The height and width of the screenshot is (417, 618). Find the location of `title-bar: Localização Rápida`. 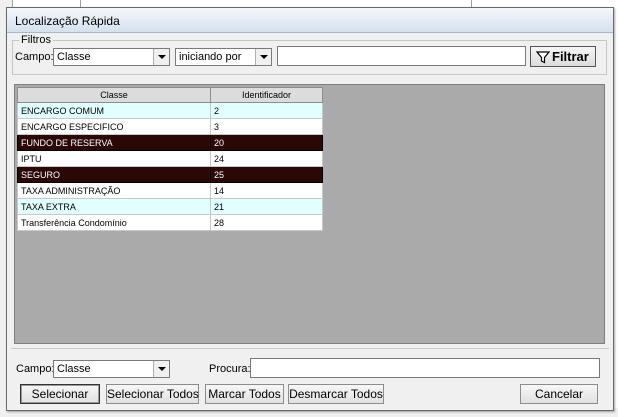

title-bar: Localização Rápida is located at coordinates (310, 20).